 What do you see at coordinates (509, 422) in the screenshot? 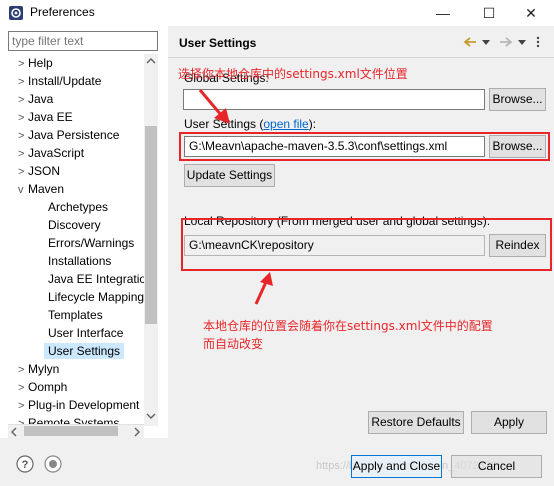
I see `apply-button: Apply` at bounding box center [509, 422].